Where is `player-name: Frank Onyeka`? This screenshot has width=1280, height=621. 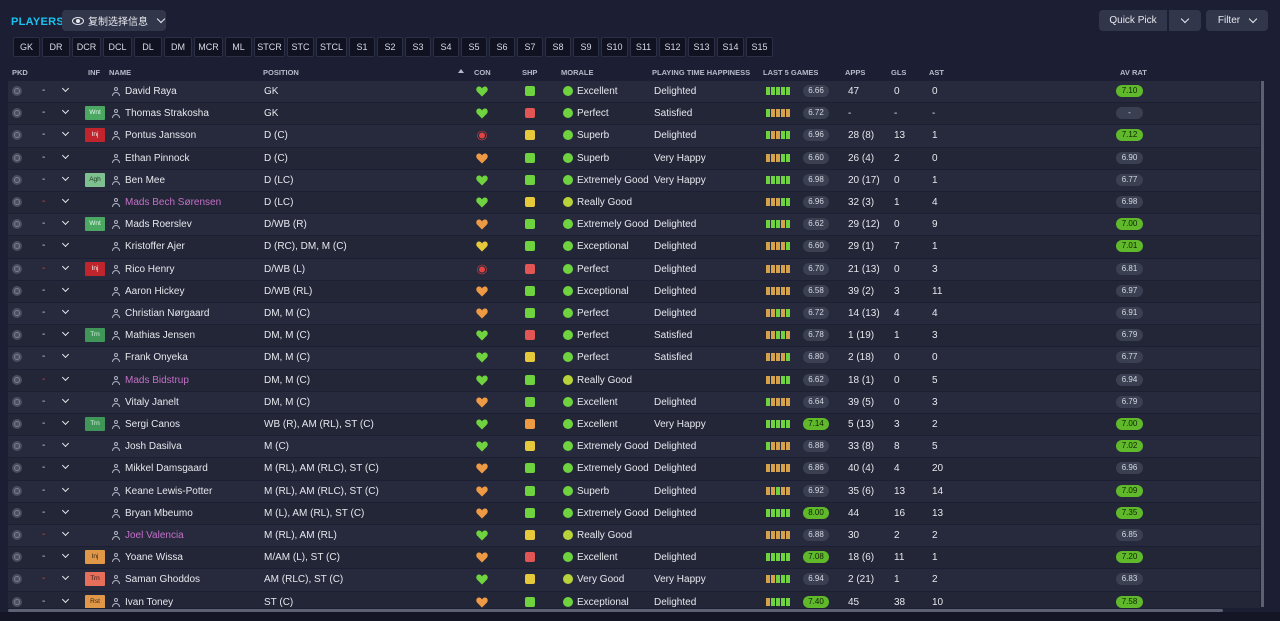
player-name: Frank Onyeka is located at coordinates (156, 357).